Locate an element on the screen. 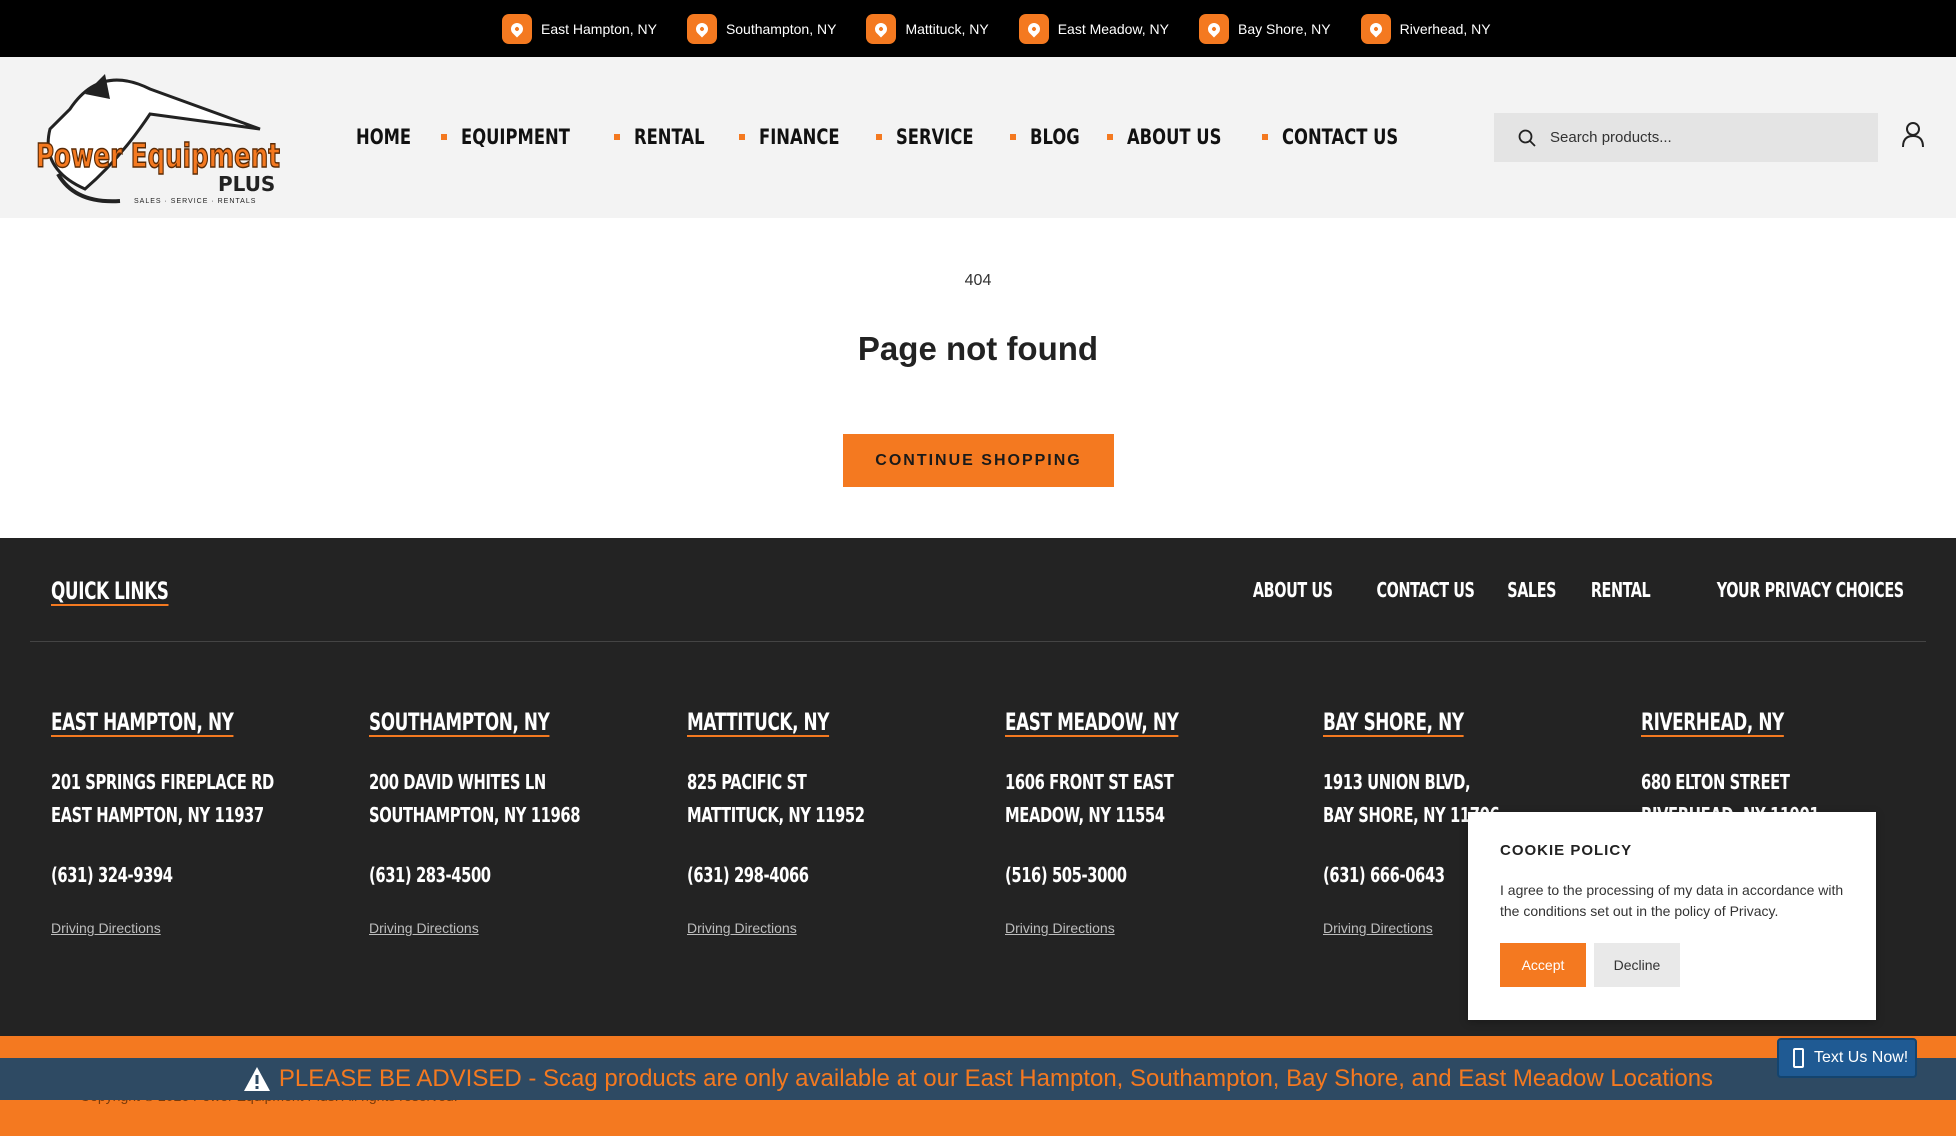 This screenshot has height=1136, width=1956. search-bar is located at coordinates (1686, 137).